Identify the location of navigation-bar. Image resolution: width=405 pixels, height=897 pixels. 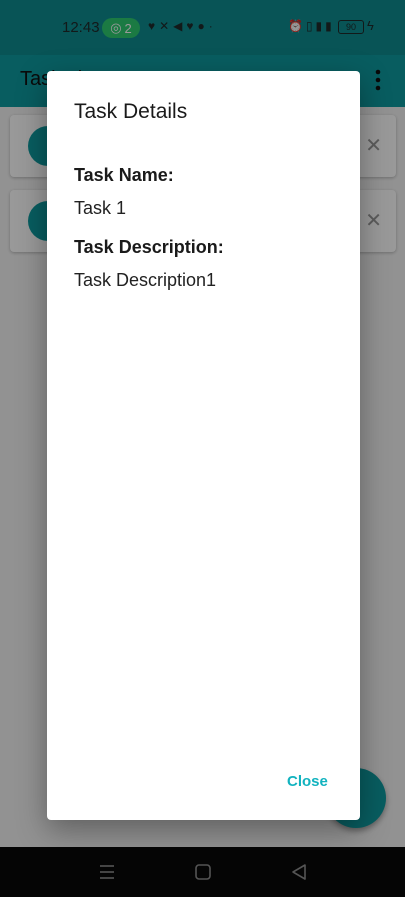
(202, 872).